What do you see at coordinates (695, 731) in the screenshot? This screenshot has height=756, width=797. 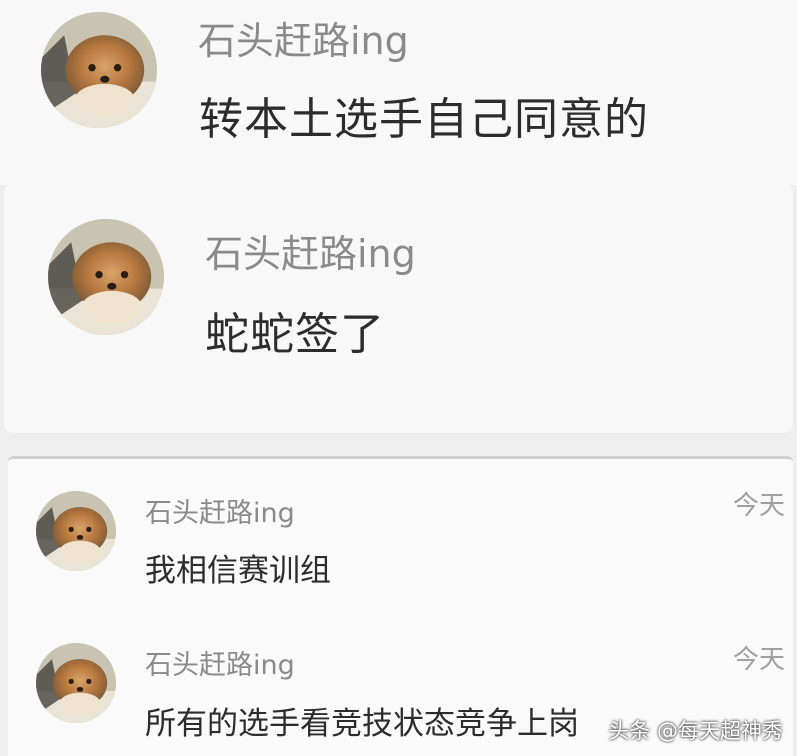 I see `watermark: 头条 @每天超神秀` at bounding box center [695, 731].